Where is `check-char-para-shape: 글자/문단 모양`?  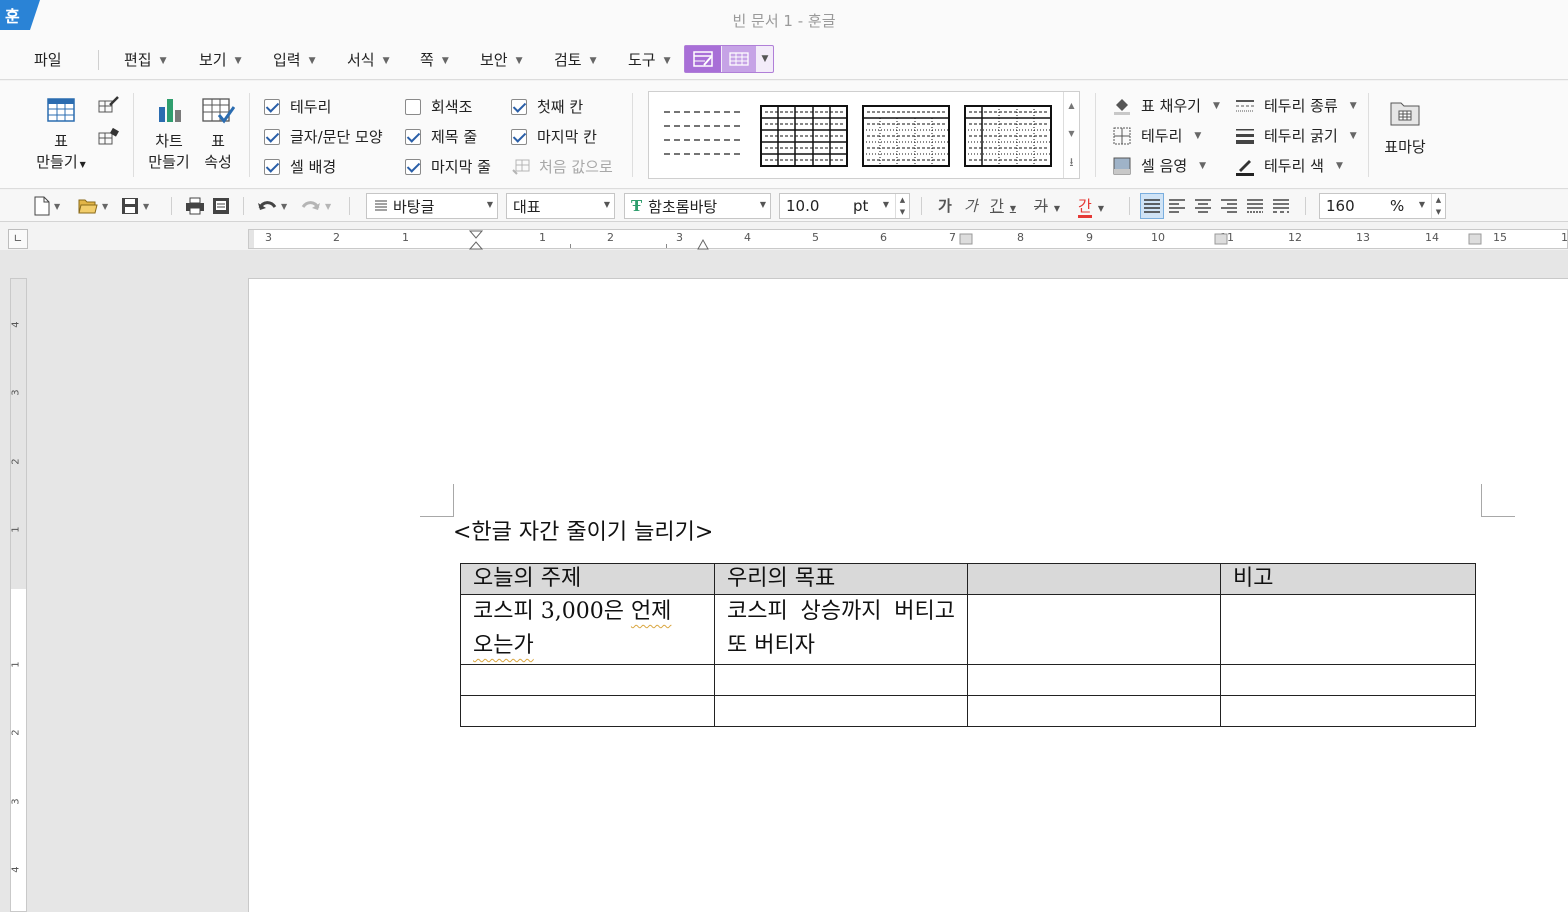
check-char-para-shape: 글자/문단 모양 is located at coordinates (323, 136).